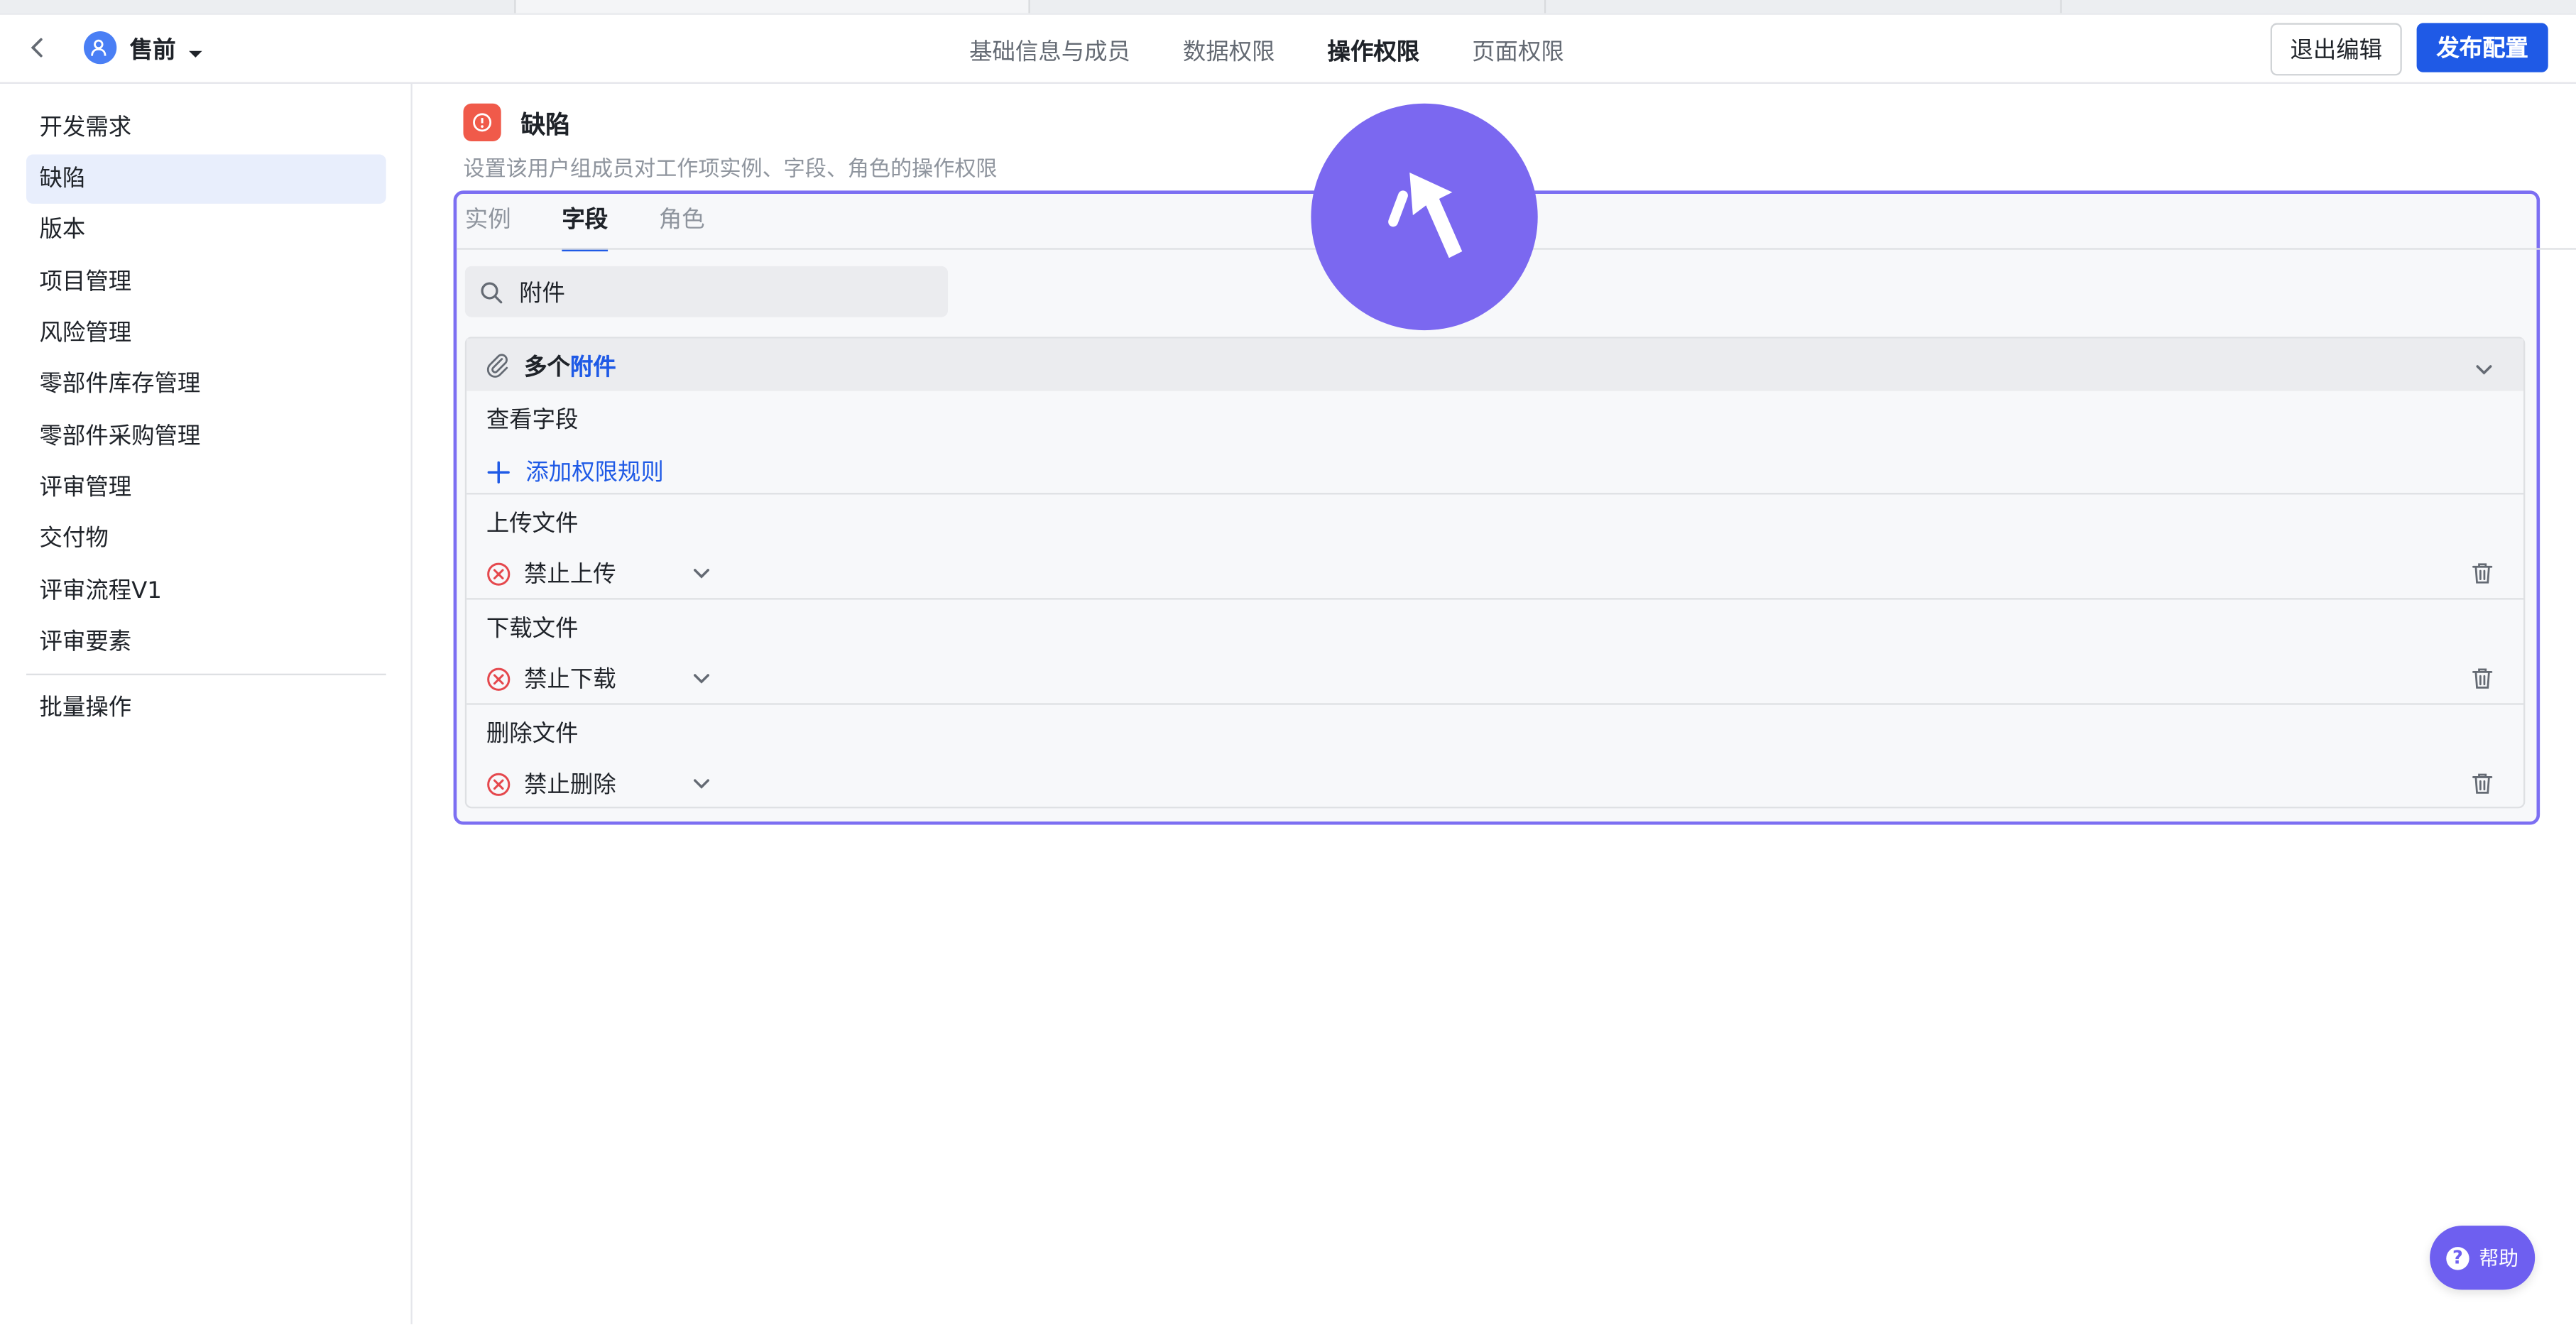 This screenshot has width=2576, height=1325. Describe the element at coordinates (206, 384) in the screenshot. I see `sidebar-item-parts-inventory: 零部件库存管理` at that location.